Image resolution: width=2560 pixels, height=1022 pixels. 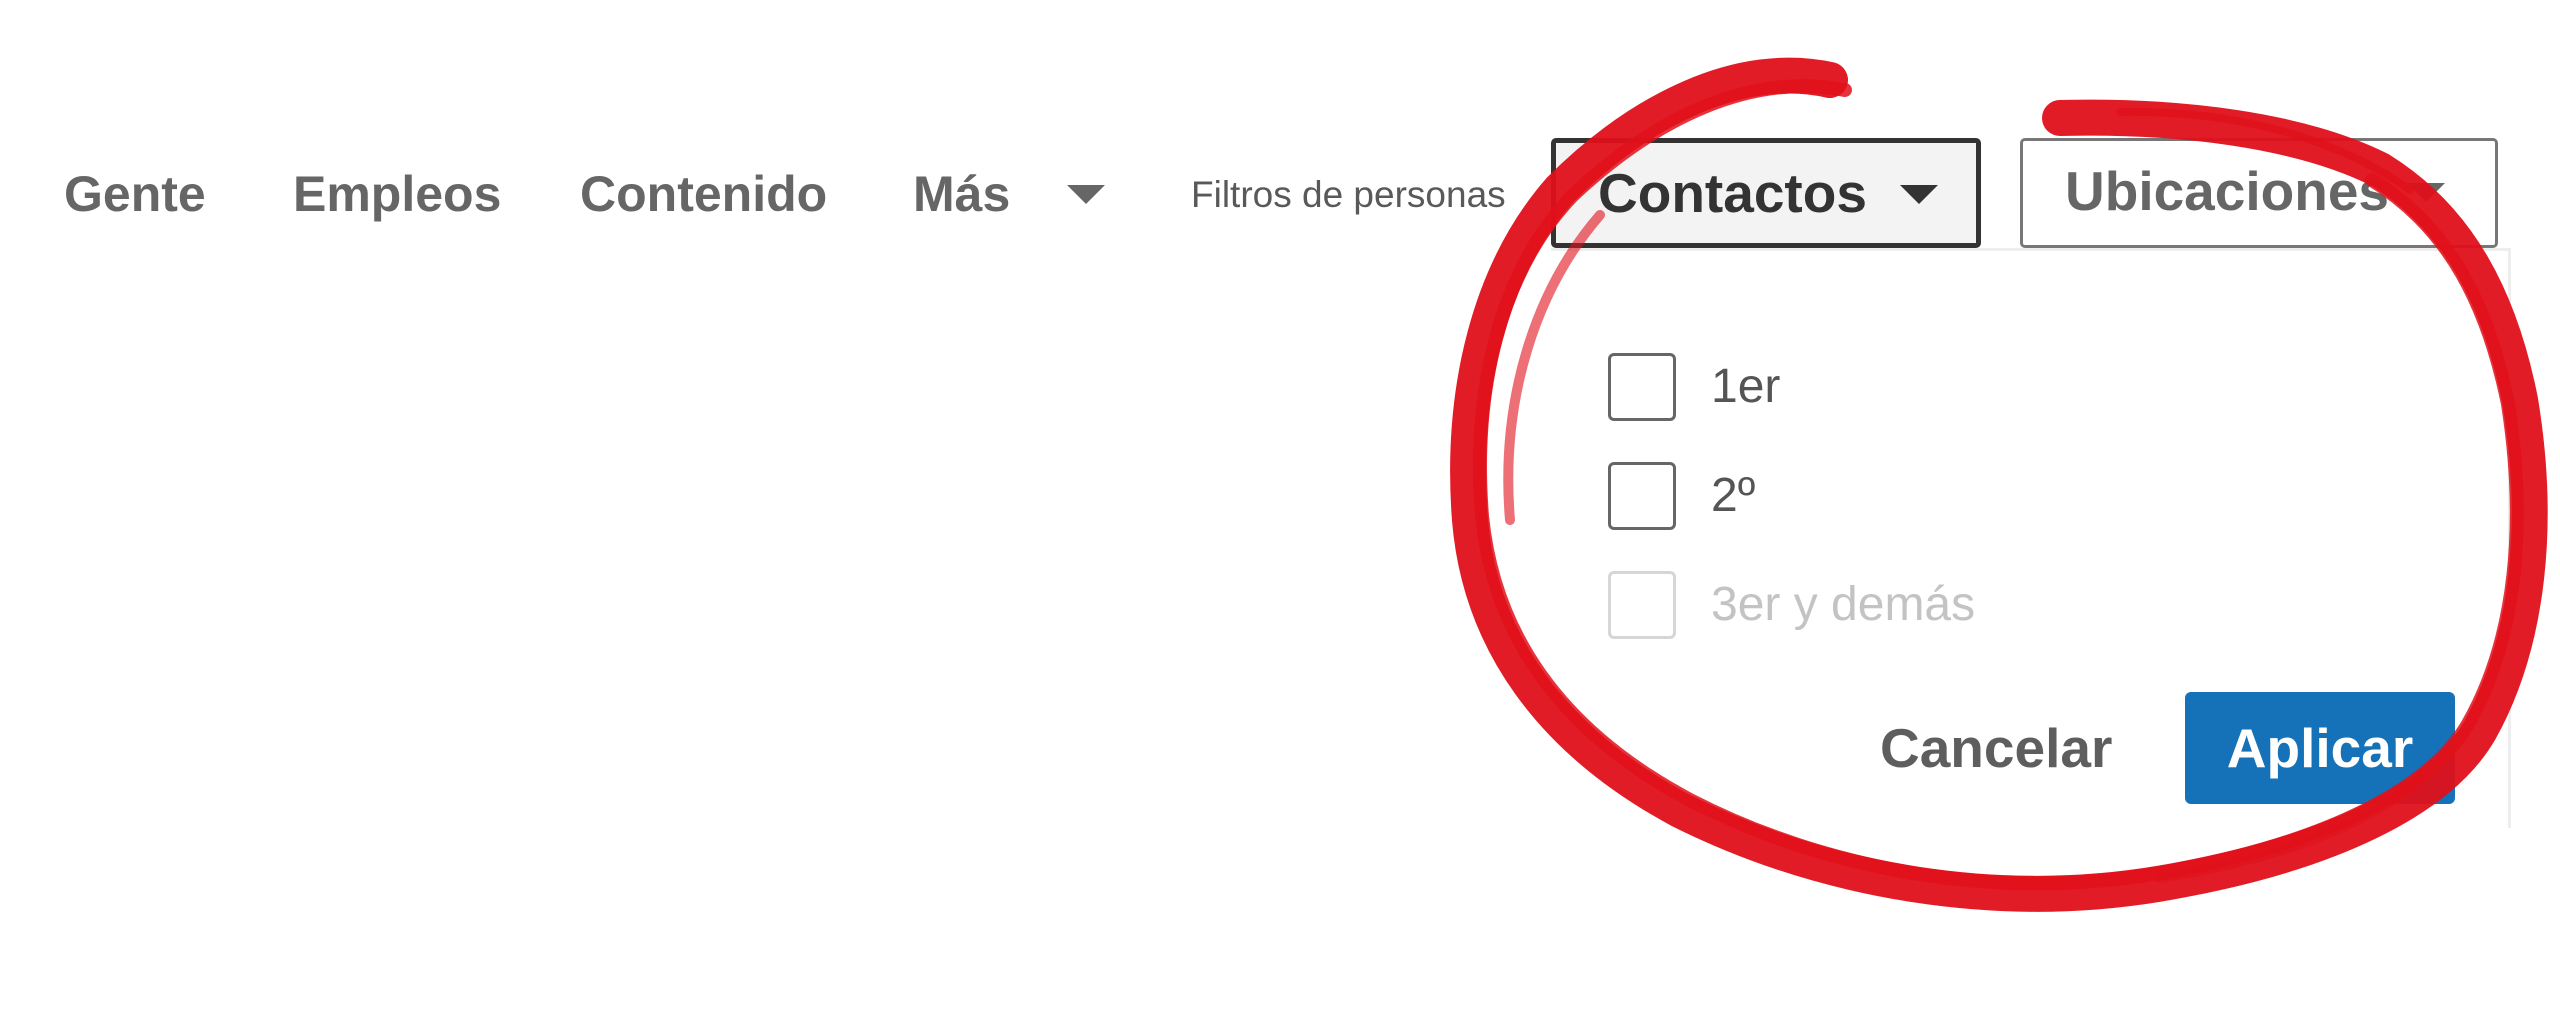 What do you see at coordinates (1013, 194) in the screenshot?
I see `nav-item-mas: Más` at bounding box center [1013, 194].